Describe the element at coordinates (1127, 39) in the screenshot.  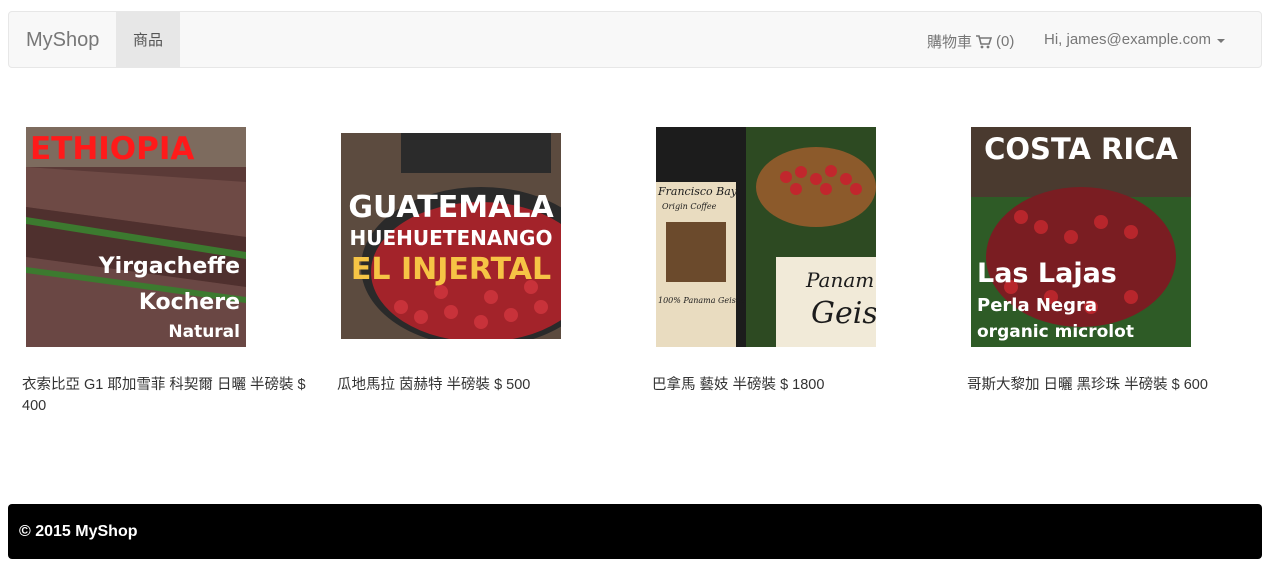
I see `user-greeting: Hi, james@example.com` at that location.